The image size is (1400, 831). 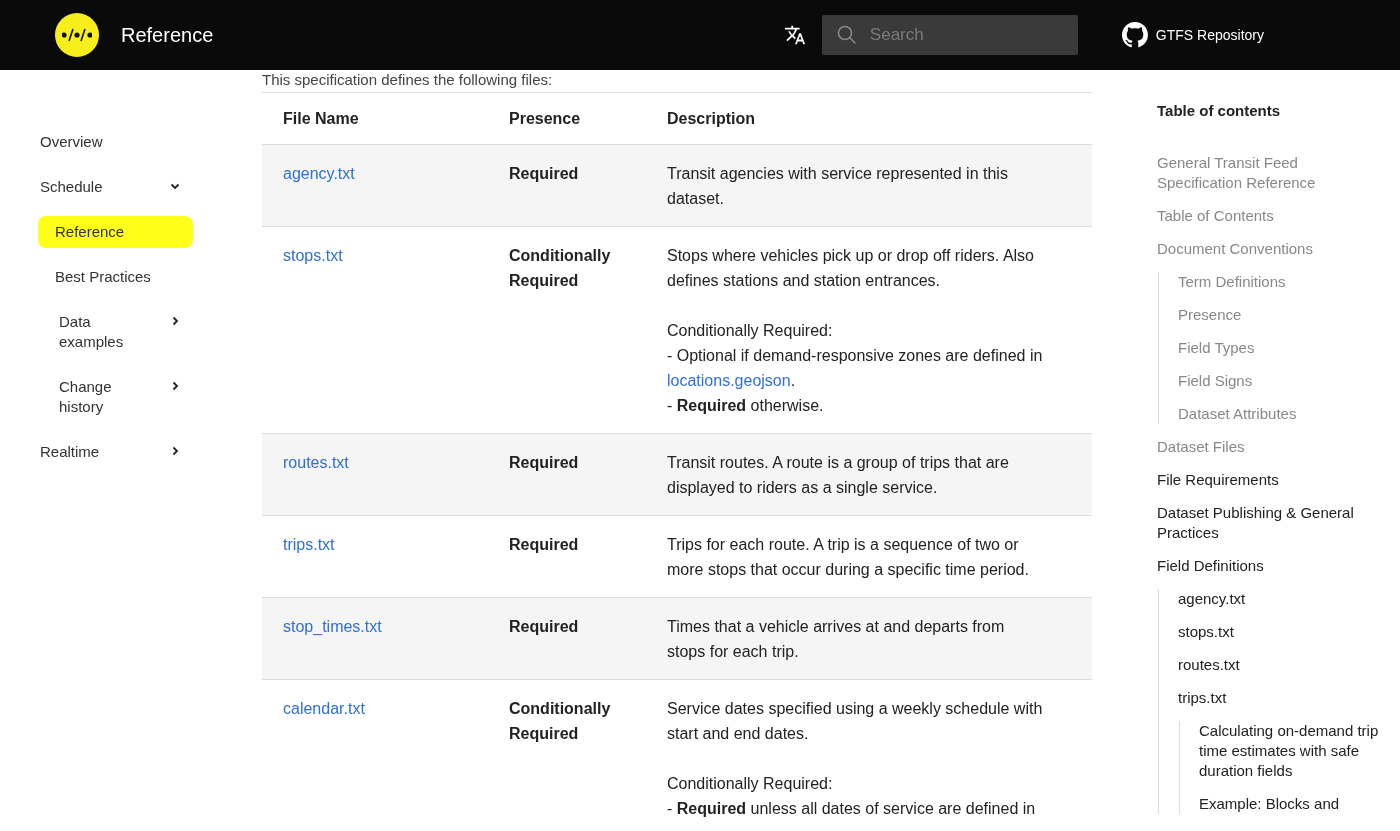 I want to click on file-link: trips.txt, so click(x=309, y=544).